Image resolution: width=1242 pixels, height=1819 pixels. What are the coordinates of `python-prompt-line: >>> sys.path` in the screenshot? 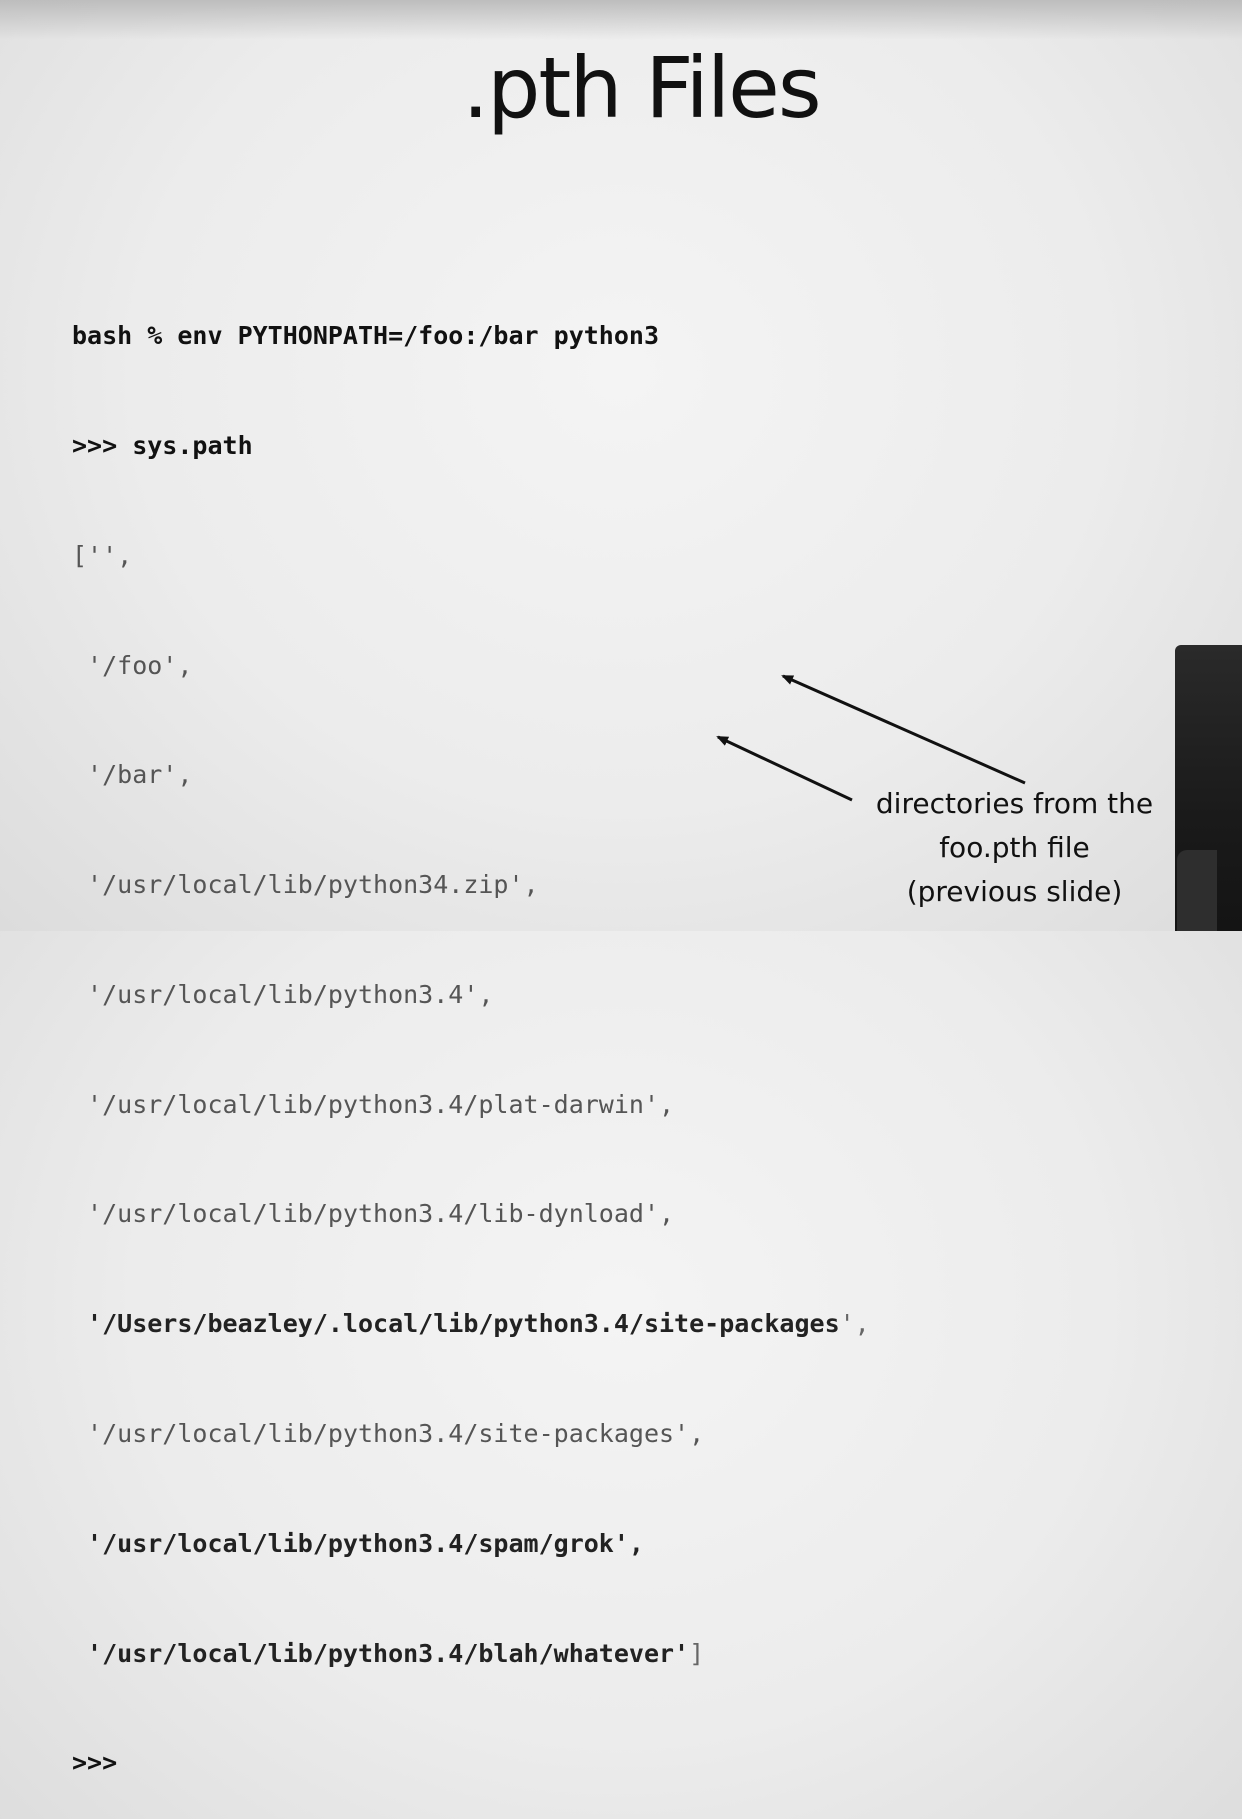 It's located at (162, 445).